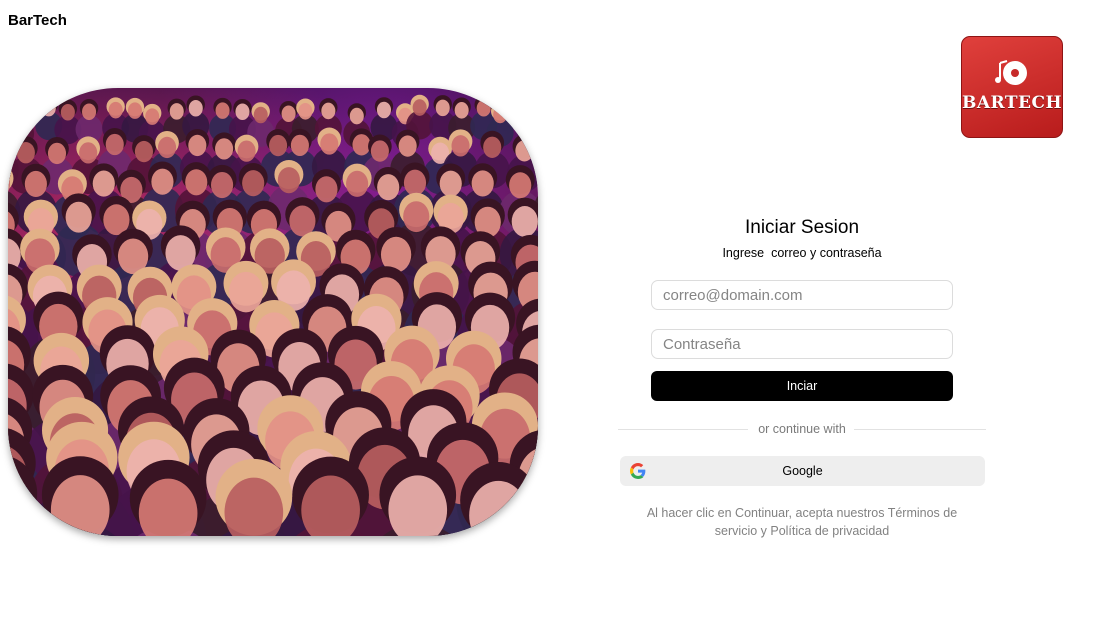 The image size is (1100, 628). Describe the element at coordinates (802, 227) in the screenshot. I see `login-title: Iniciar Sesion` at that location.